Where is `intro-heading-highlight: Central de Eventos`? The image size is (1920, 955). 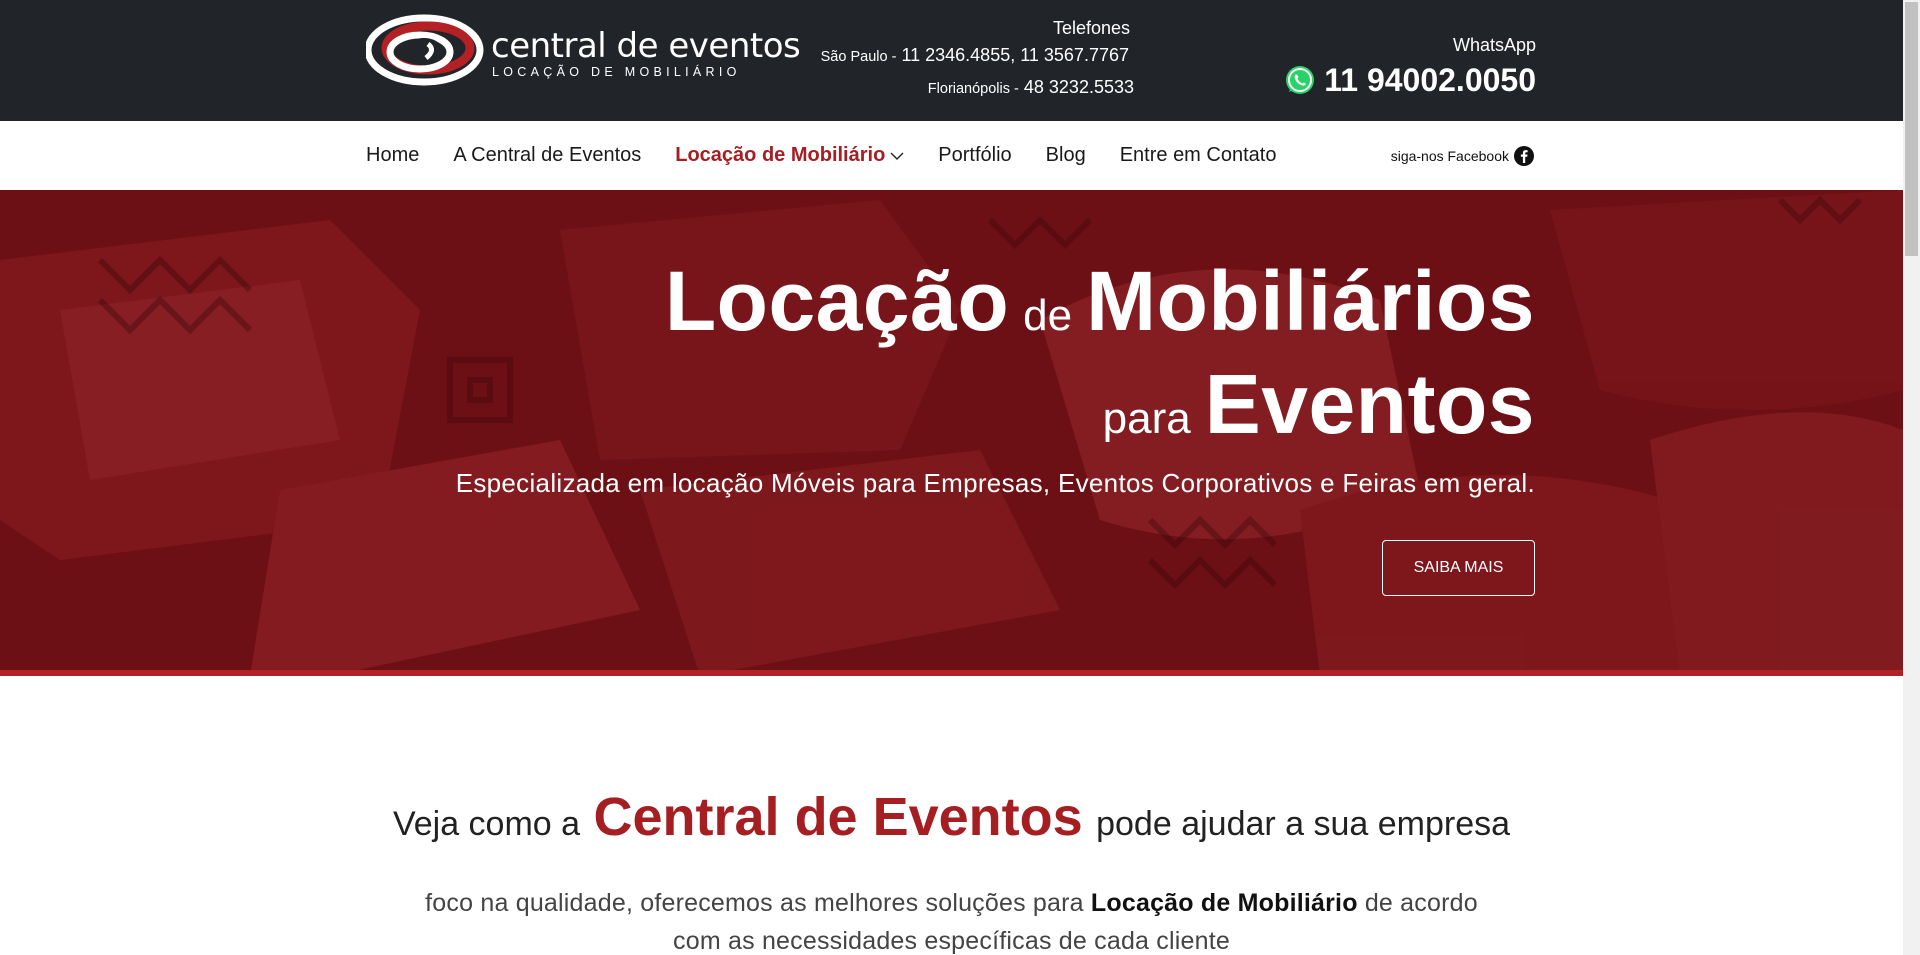
intro-heading-highlight: Central de Eventos is located at coordinates (838, 817).